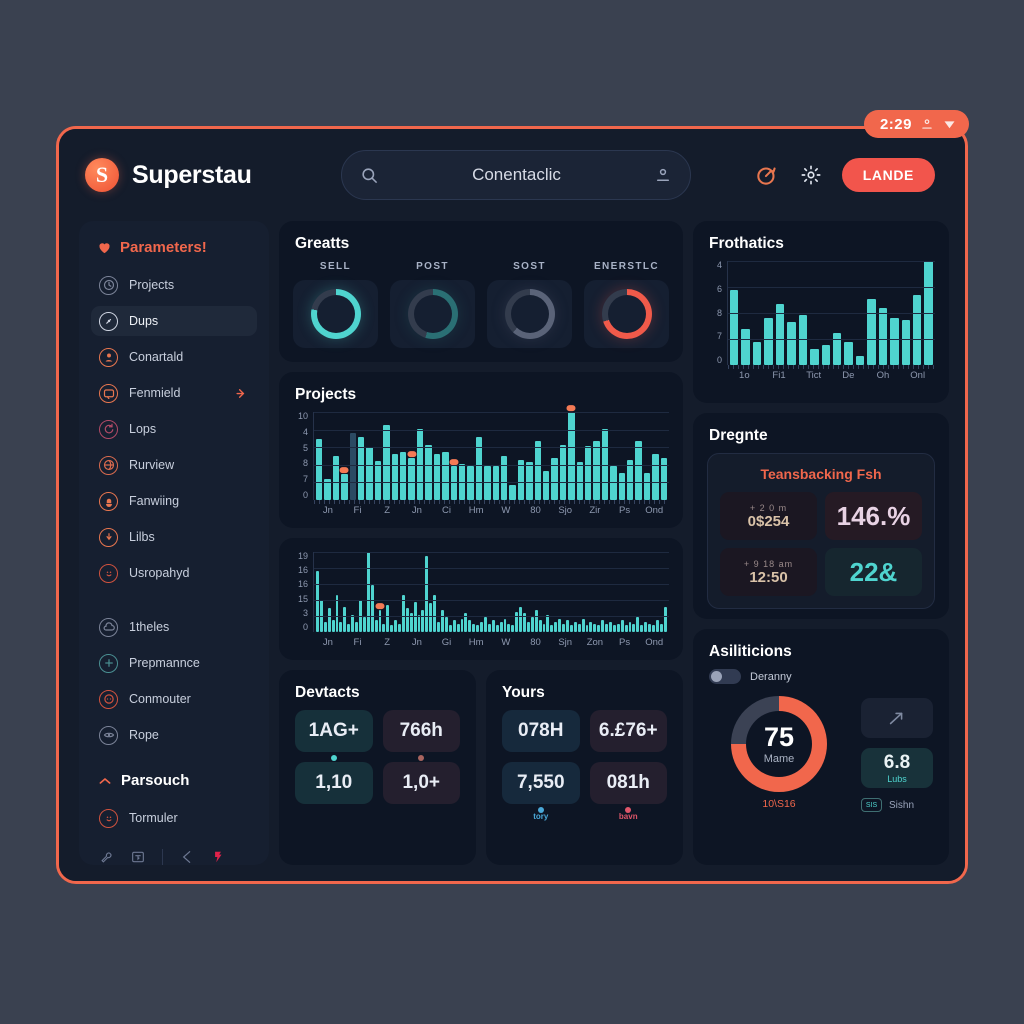 The width and height of the screenshot is (1024, 1024). I want to click on metric-tile: 766h, so click(421, 735).